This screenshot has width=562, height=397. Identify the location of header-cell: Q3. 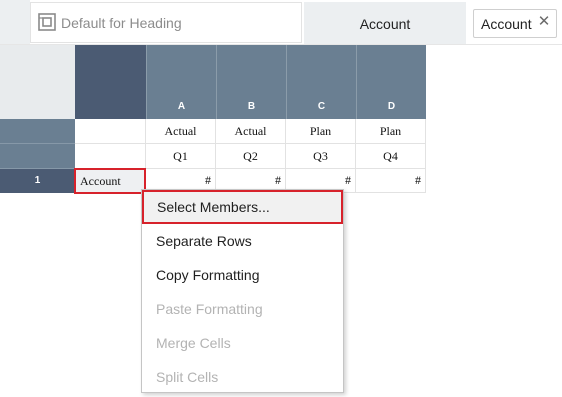
(321, 156).